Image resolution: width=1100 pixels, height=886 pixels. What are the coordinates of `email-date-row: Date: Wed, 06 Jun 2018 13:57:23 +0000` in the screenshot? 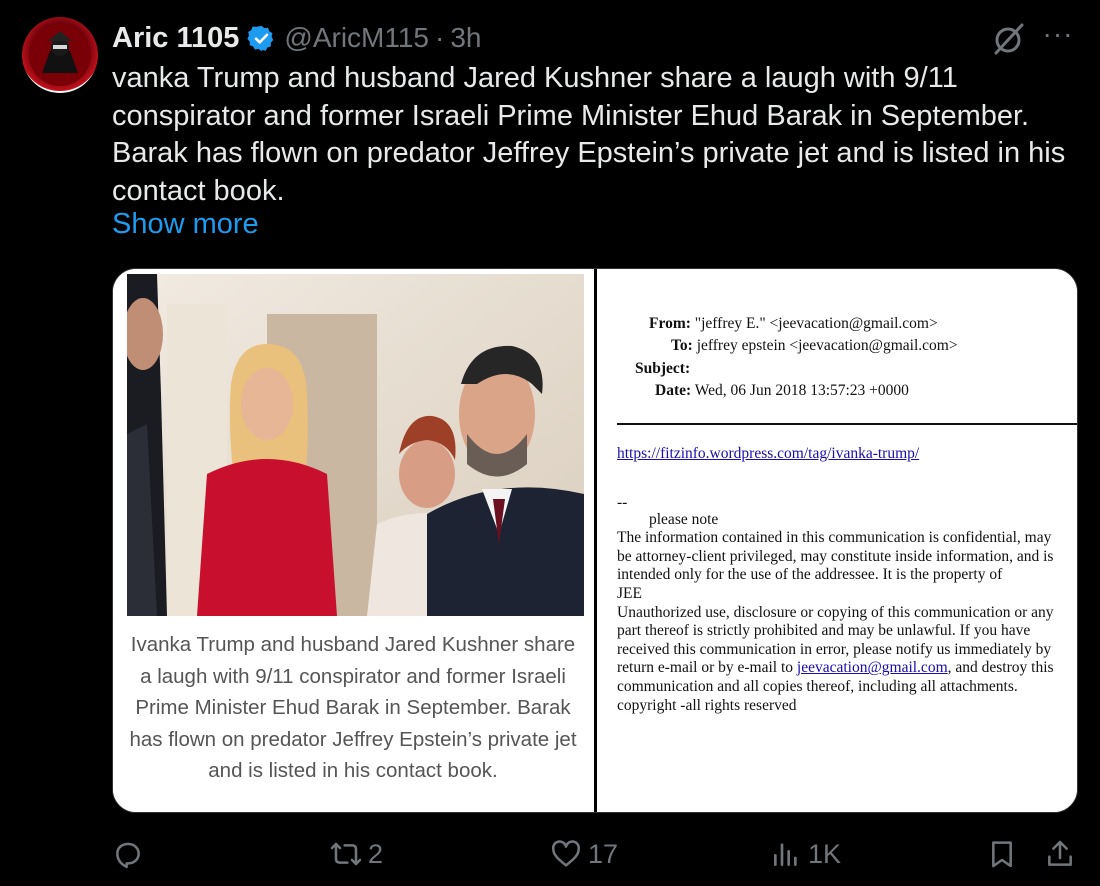 It's located at (782, 391).